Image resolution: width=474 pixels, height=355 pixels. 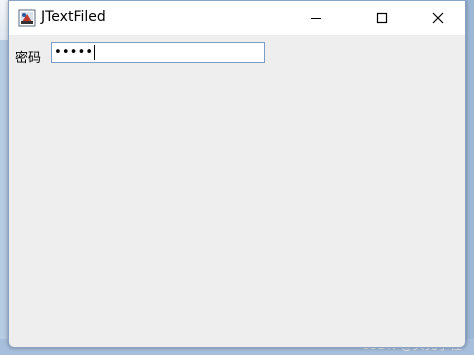 I want to click on title-bar: JTextFiled, so click(x=237, y=18).